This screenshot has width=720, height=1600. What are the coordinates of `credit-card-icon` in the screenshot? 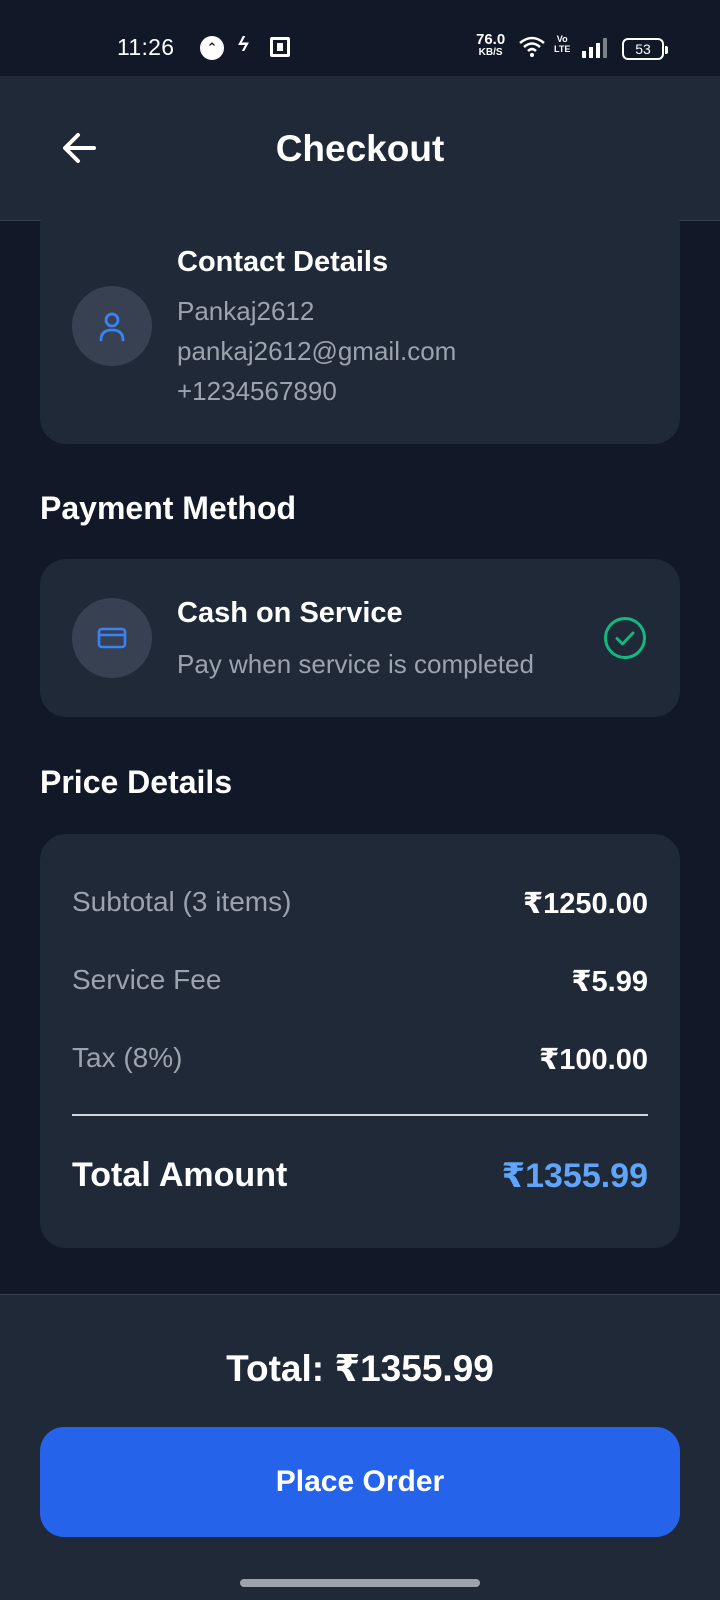 It's located at (112, 638).